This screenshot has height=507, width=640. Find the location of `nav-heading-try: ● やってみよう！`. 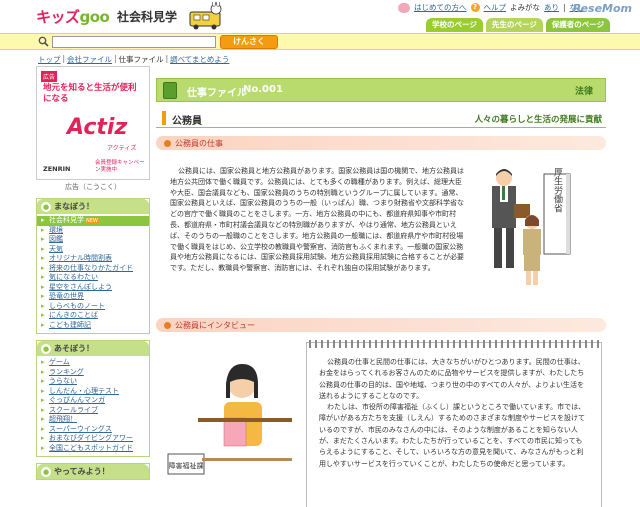

nav-heading-try: ● やってみよう！ is located at coordinates (93, 471).